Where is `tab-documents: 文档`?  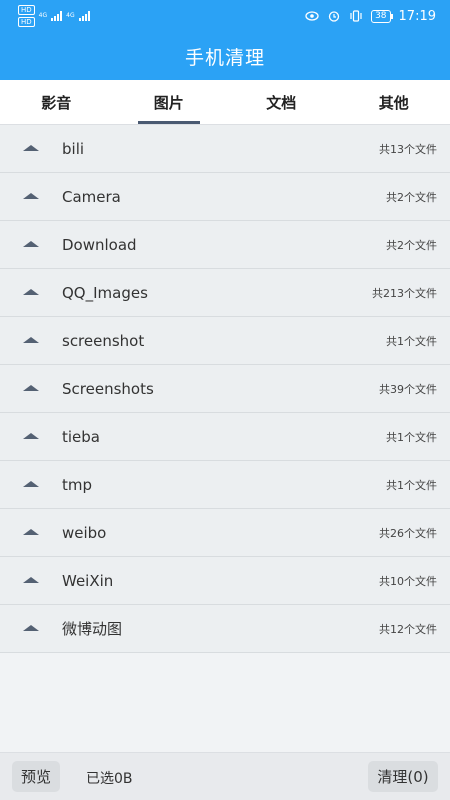 tab-documents: 文档 is located at coordinates (281, 102).